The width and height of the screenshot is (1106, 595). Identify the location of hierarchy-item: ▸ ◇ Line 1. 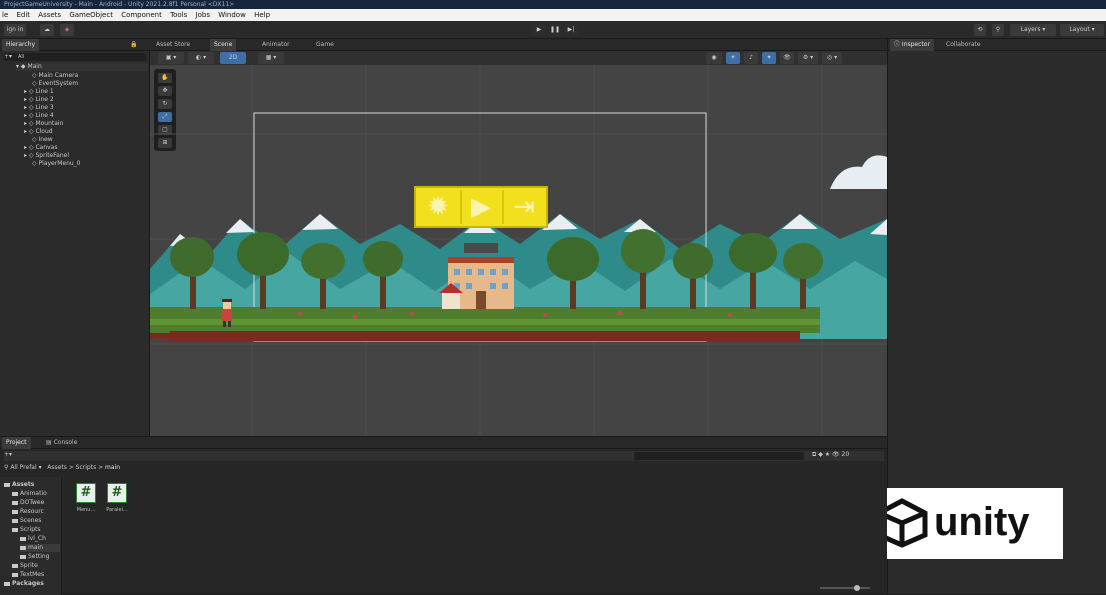
(39, 92).